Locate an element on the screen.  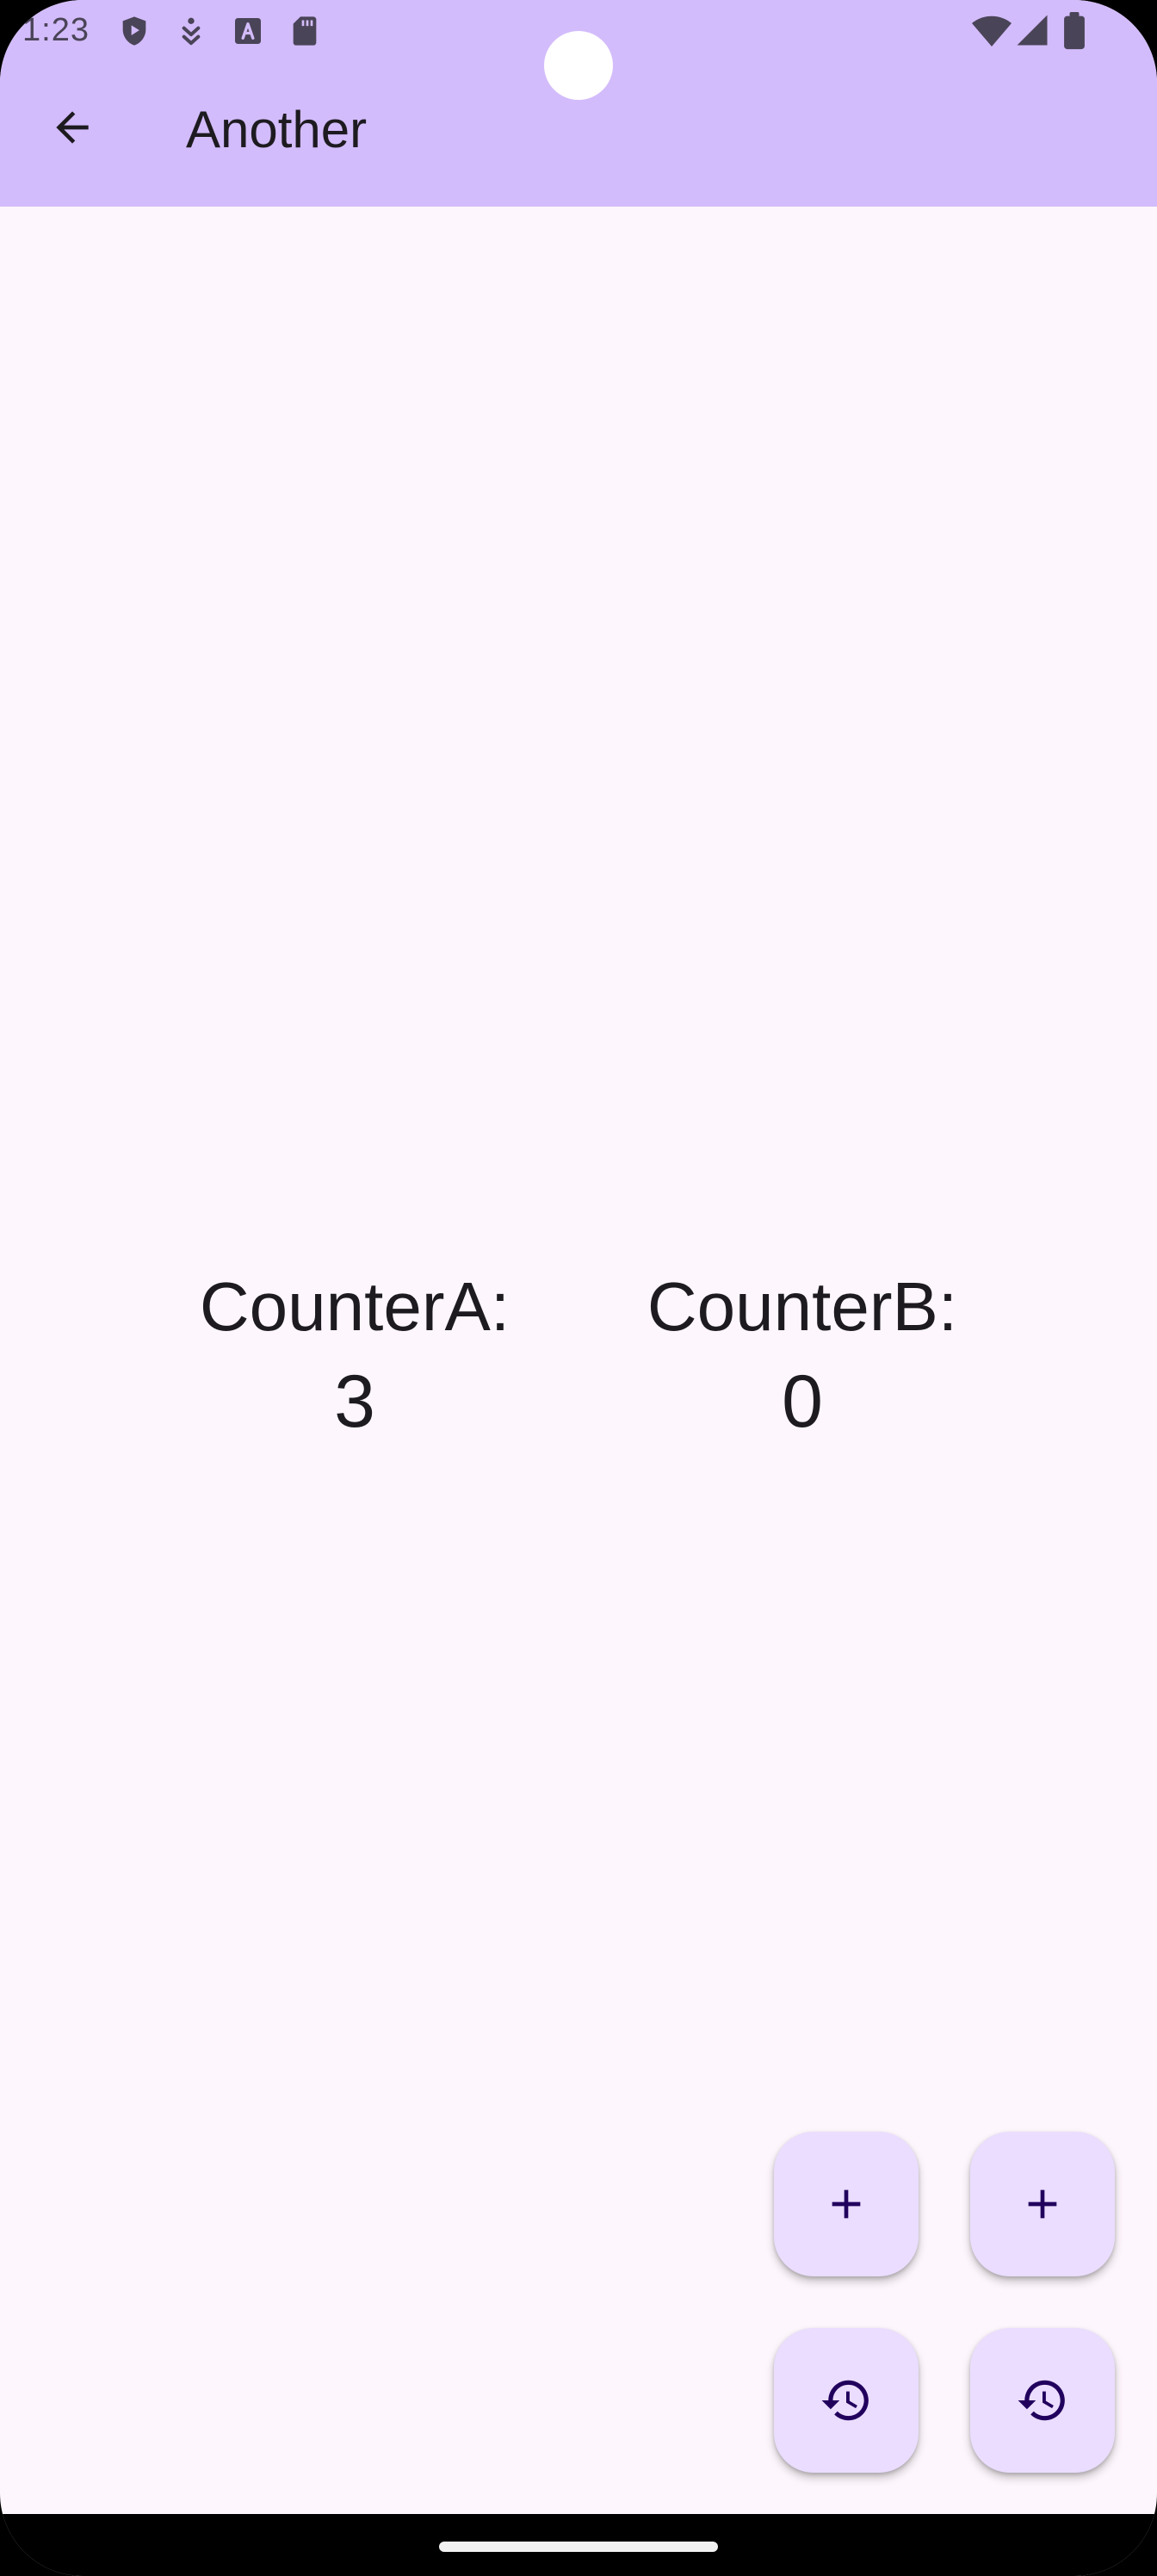
counter-b-value: 0 is located at coordinates (803, 1401).